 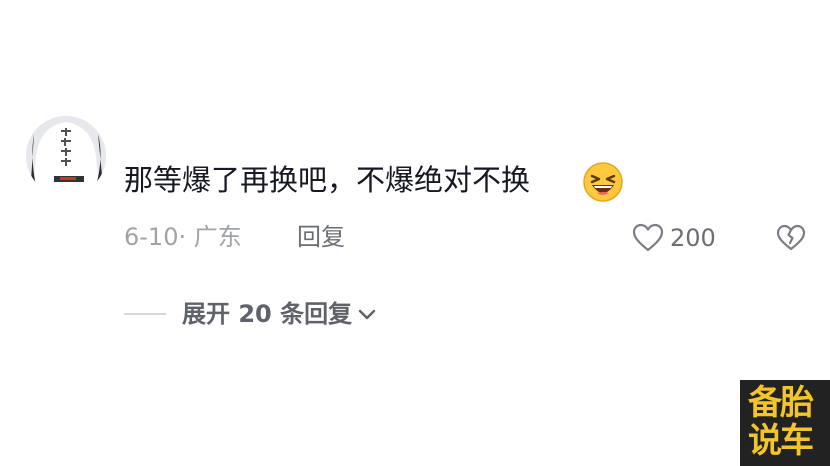 What do you see at coordinates (781, 441) in the screenshot?
I see `logo-line-2: 说车` at bounding box center [781, 441].